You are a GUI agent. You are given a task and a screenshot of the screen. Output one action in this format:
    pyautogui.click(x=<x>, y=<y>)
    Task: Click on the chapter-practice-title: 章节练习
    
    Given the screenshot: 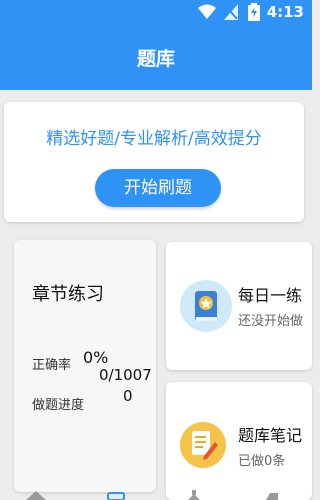 What is the action you would take?
    pyautogui.click(x=68, y=294)
    